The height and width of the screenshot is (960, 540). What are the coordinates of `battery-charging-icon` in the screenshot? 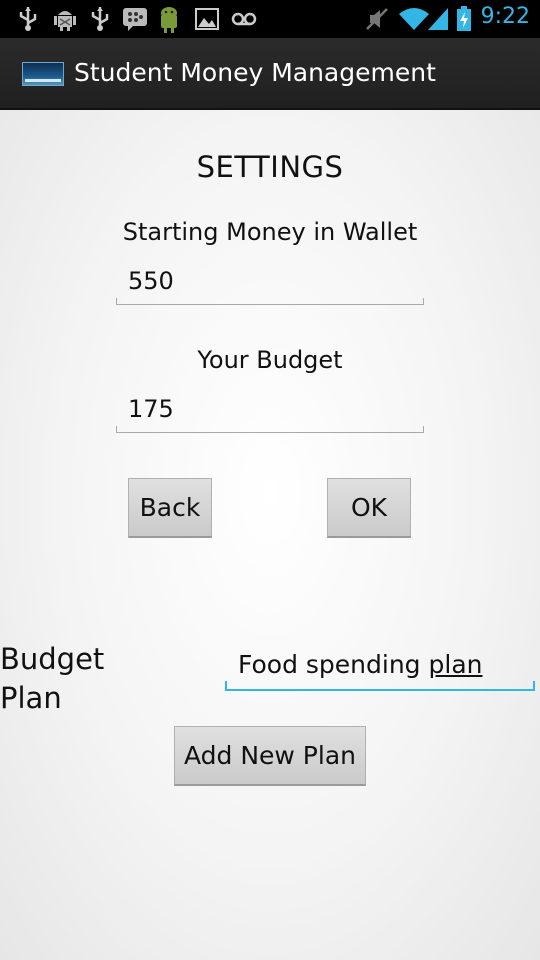 It's located at (464, 18).